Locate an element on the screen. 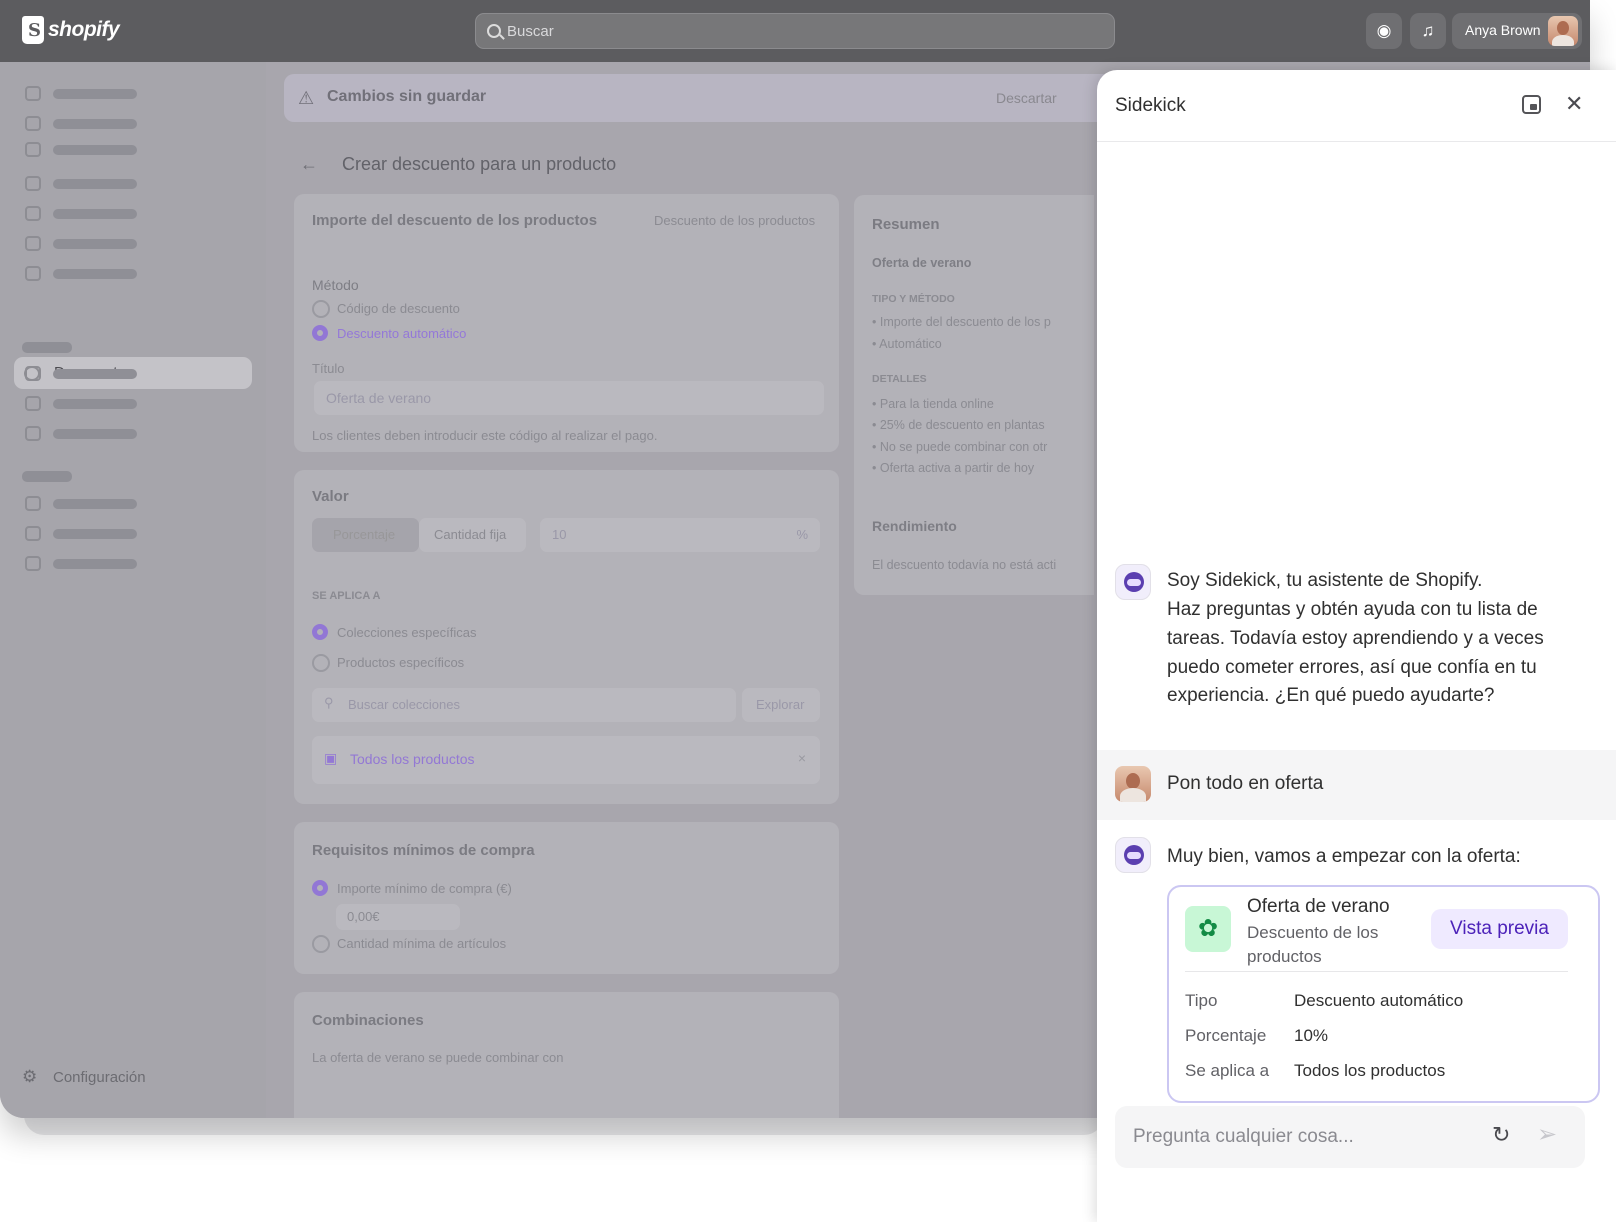  chart-icon is located at coordinates (33, 243).